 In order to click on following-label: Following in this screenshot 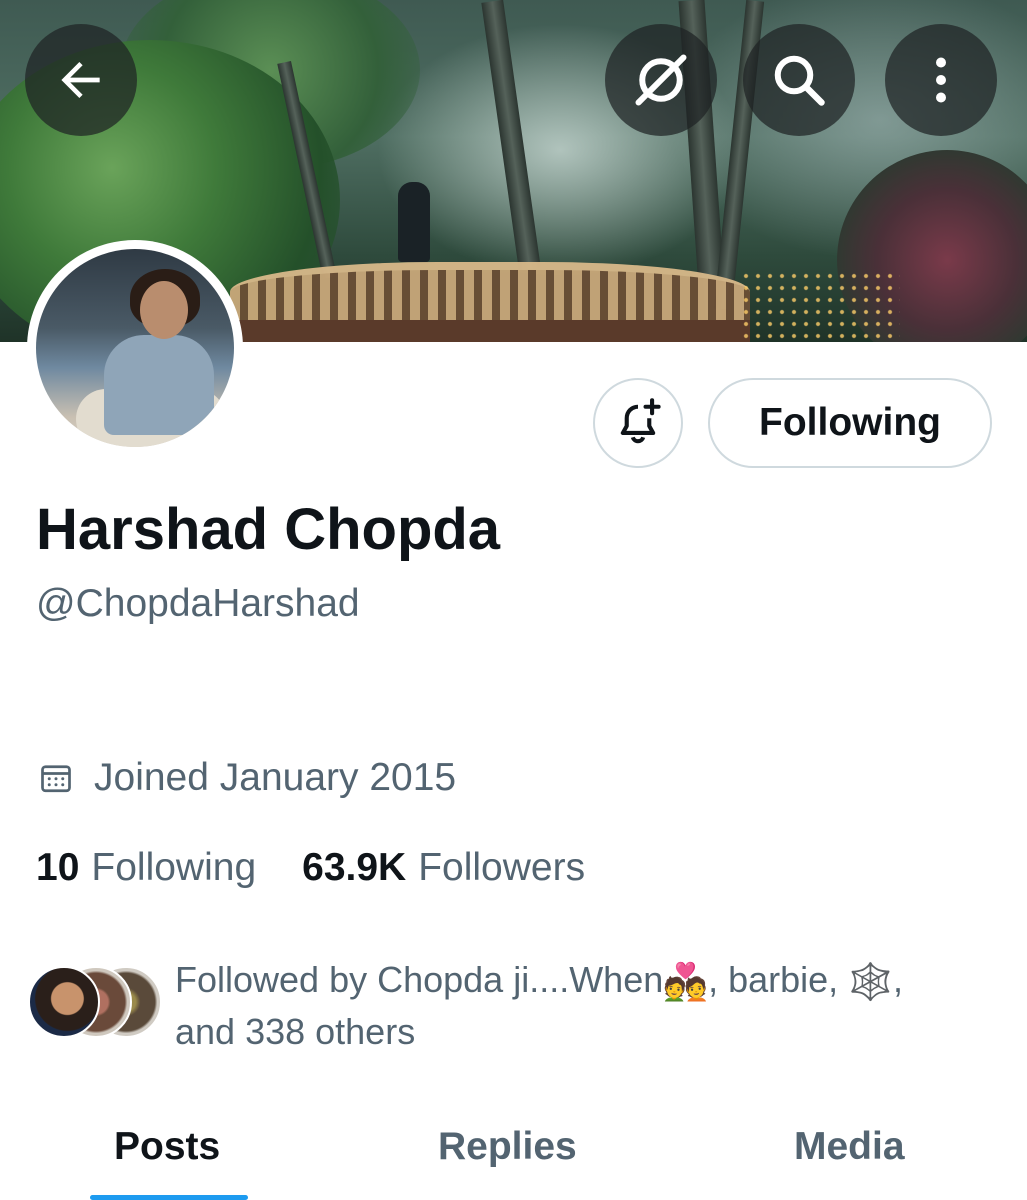, I will do `click(174, 867)`.